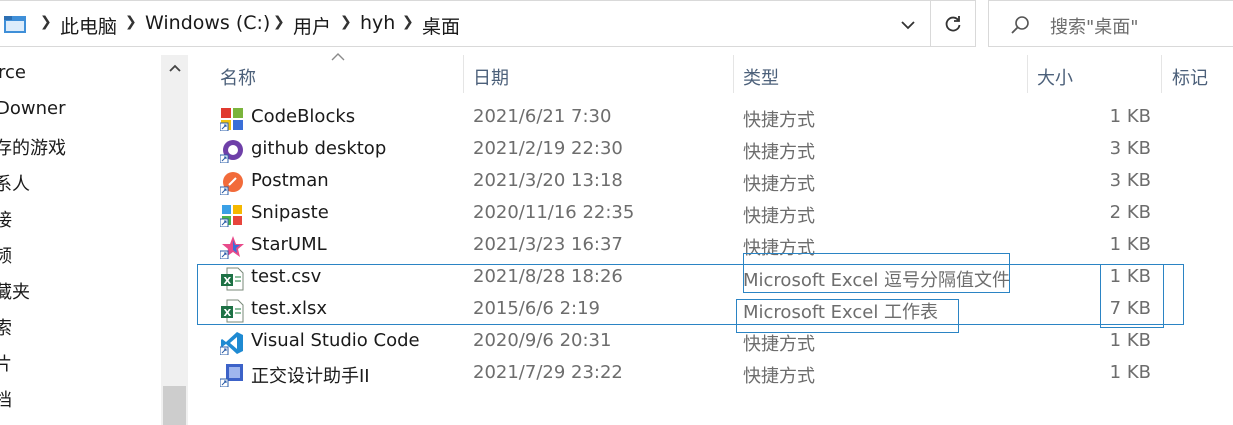  I want to click on navigation-pane: rce Downer 存的游戏 系人 接 频 藏夹 索 片 档, so click(80, 240).